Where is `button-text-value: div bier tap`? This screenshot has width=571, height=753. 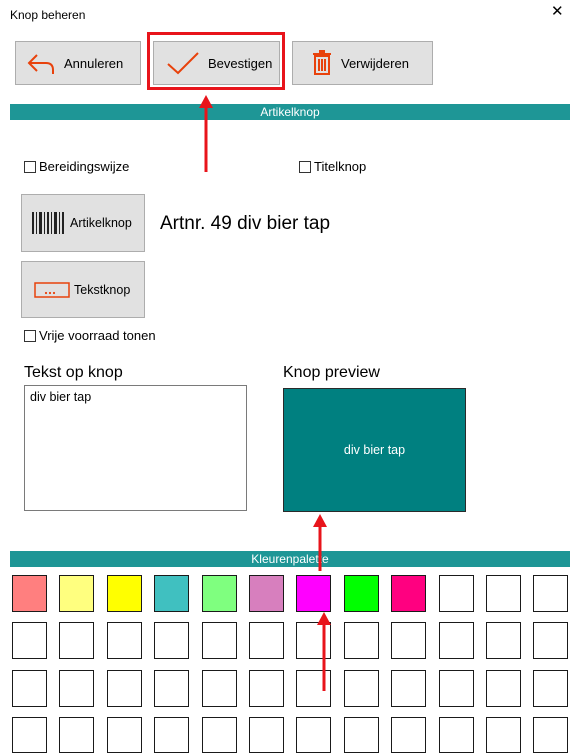
button-text-value: div bier tap is located at coordinates (61, 397).